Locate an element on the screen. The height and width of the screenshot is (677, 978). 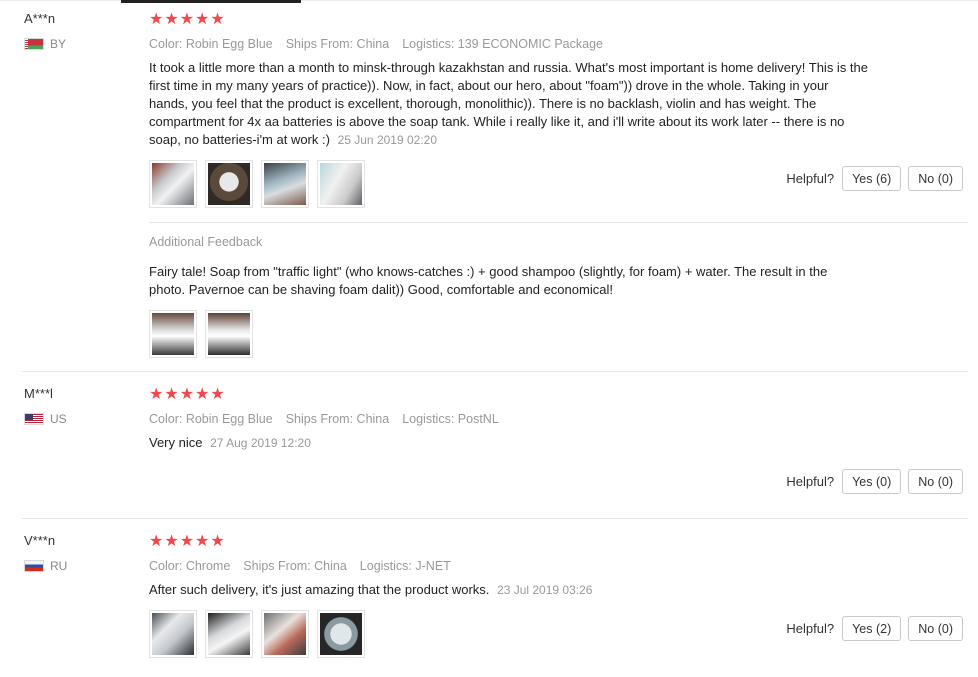
reviewer-name: M***l is located at coordinates (38, 393).